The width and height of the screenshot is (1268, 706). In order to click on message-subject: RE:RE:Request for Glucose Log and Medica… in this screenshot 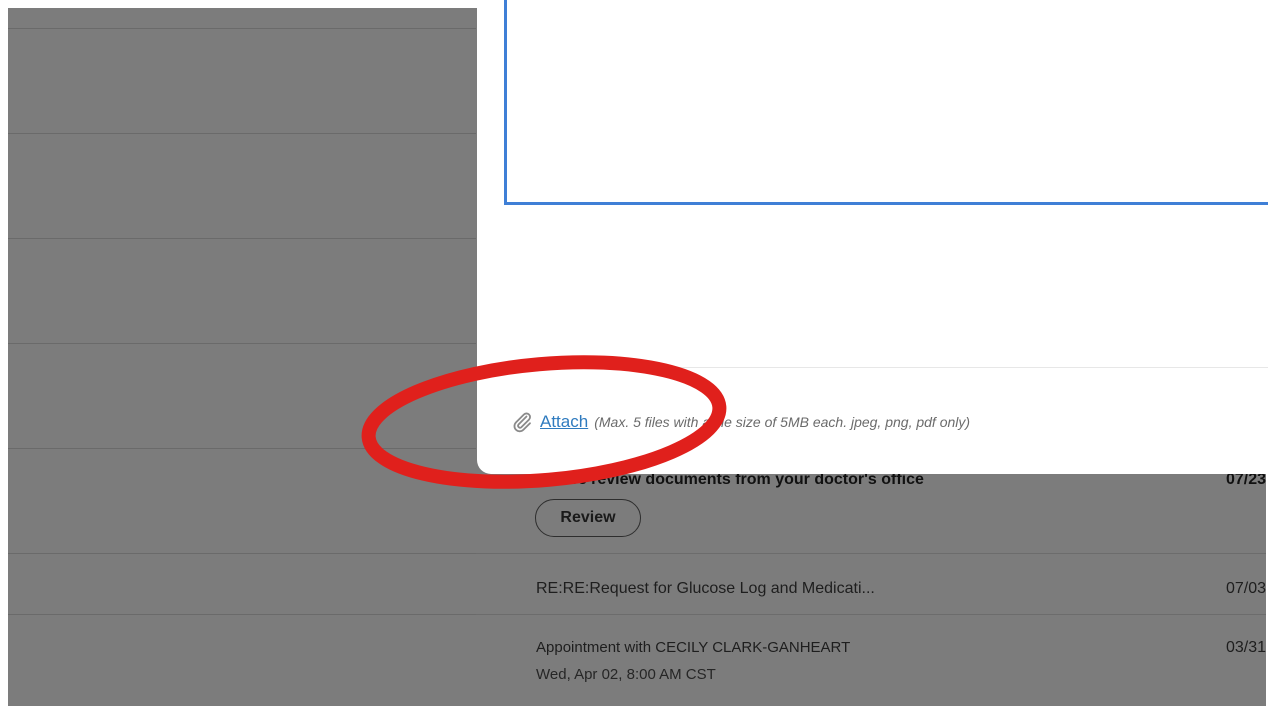, I will do `click(705, 589)`.